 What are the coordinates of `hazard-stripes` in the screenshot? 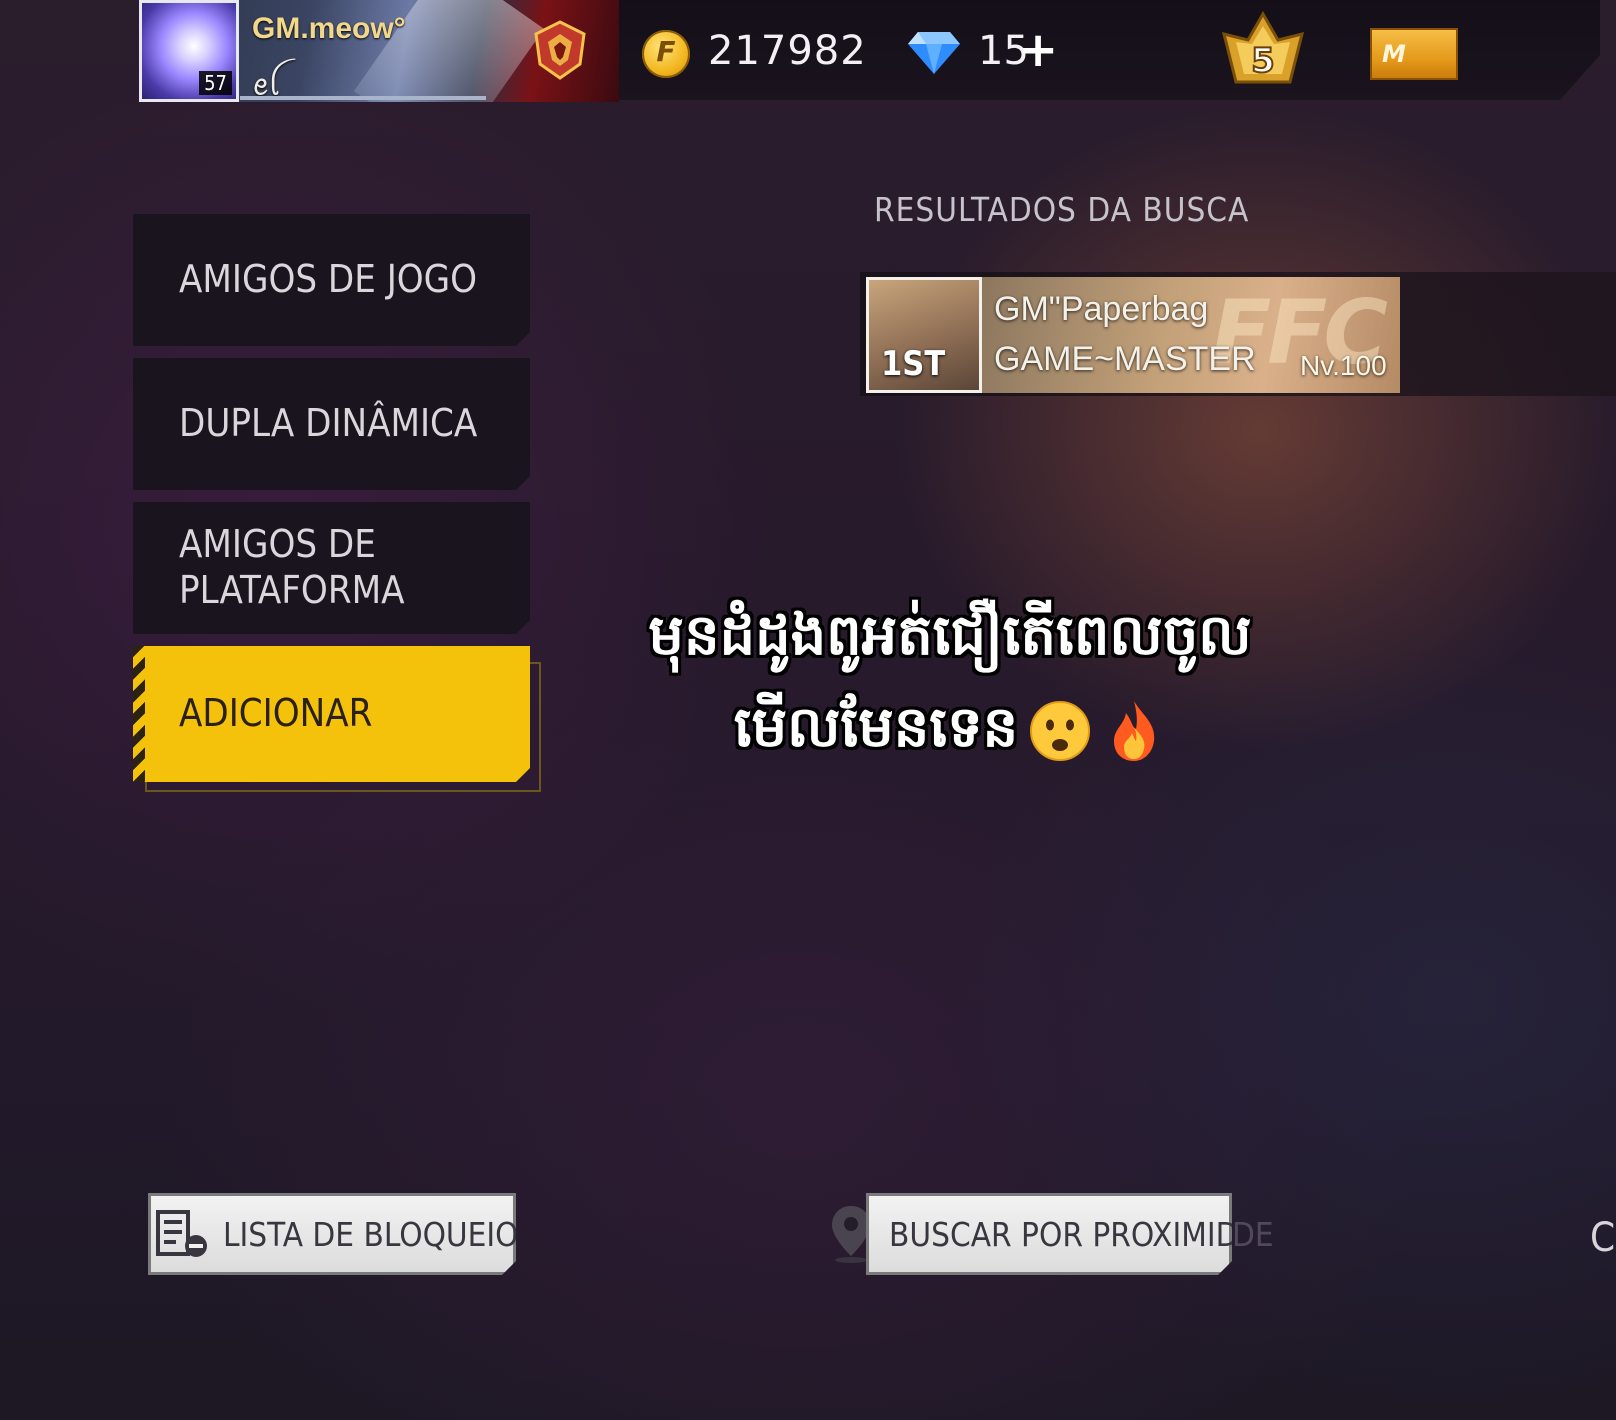 It's located at (139, 714).